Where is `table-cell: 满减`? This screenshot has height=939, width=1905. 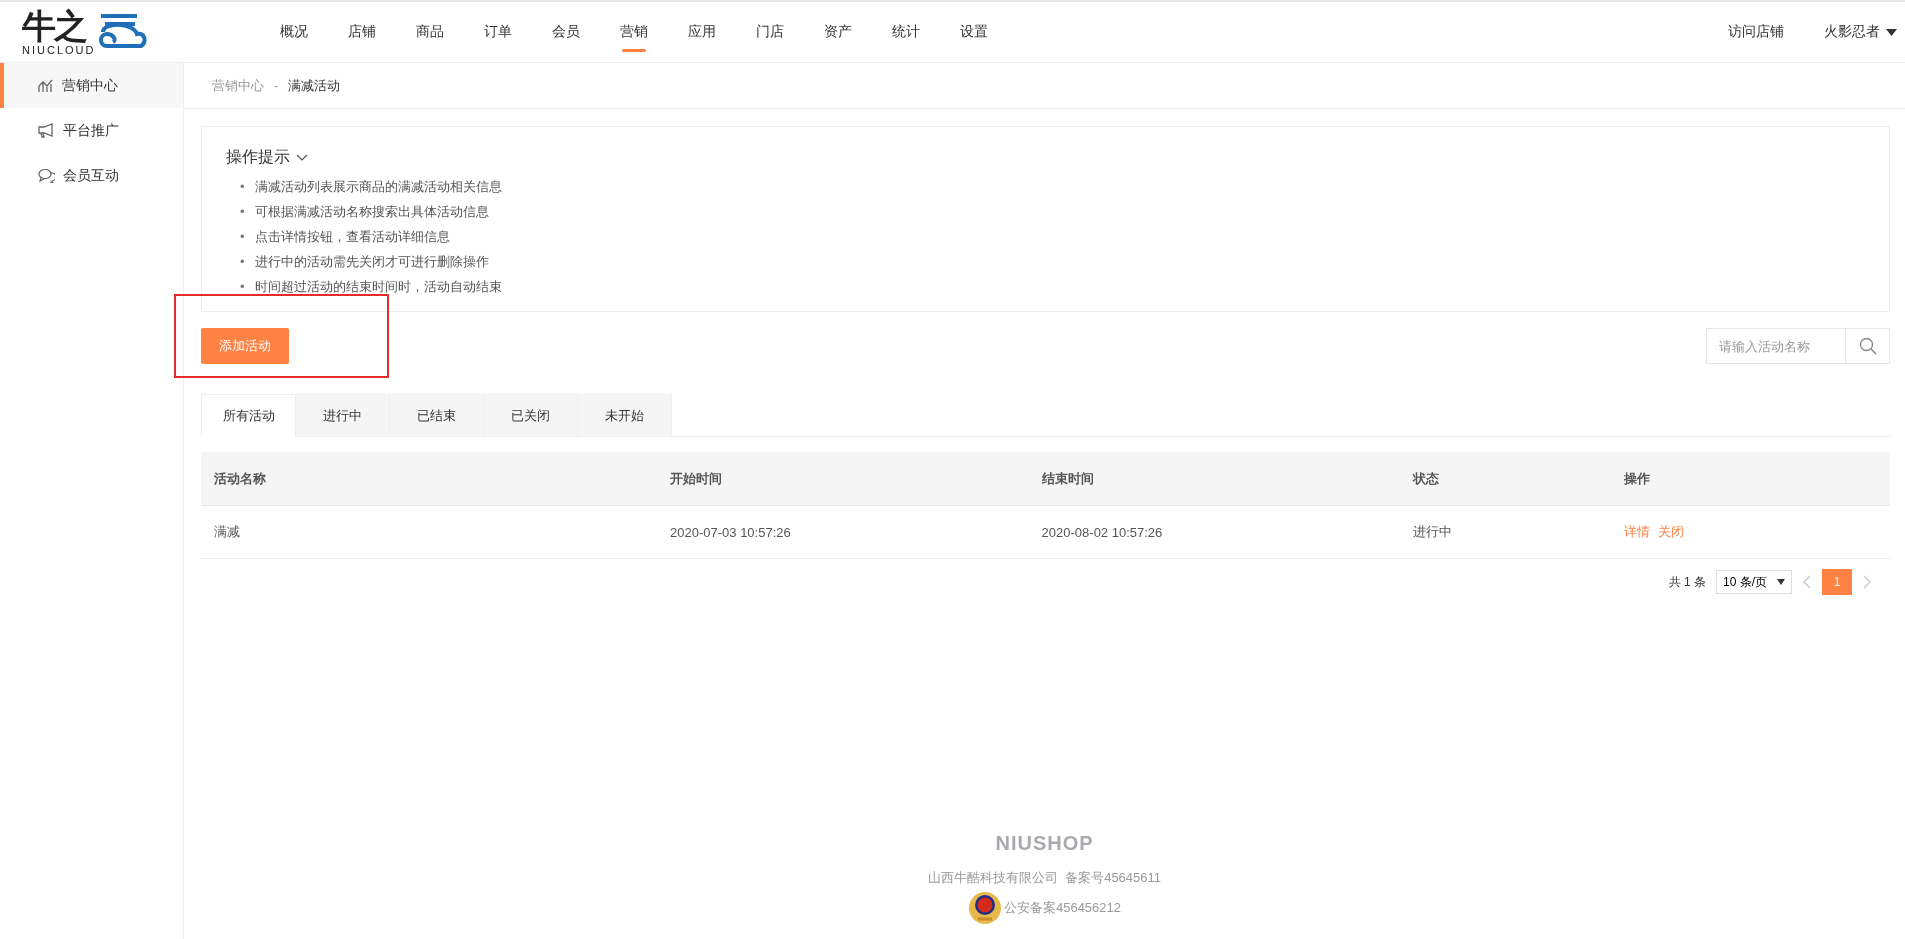 table-cell: 满减 is located at coordinates (429, 532).